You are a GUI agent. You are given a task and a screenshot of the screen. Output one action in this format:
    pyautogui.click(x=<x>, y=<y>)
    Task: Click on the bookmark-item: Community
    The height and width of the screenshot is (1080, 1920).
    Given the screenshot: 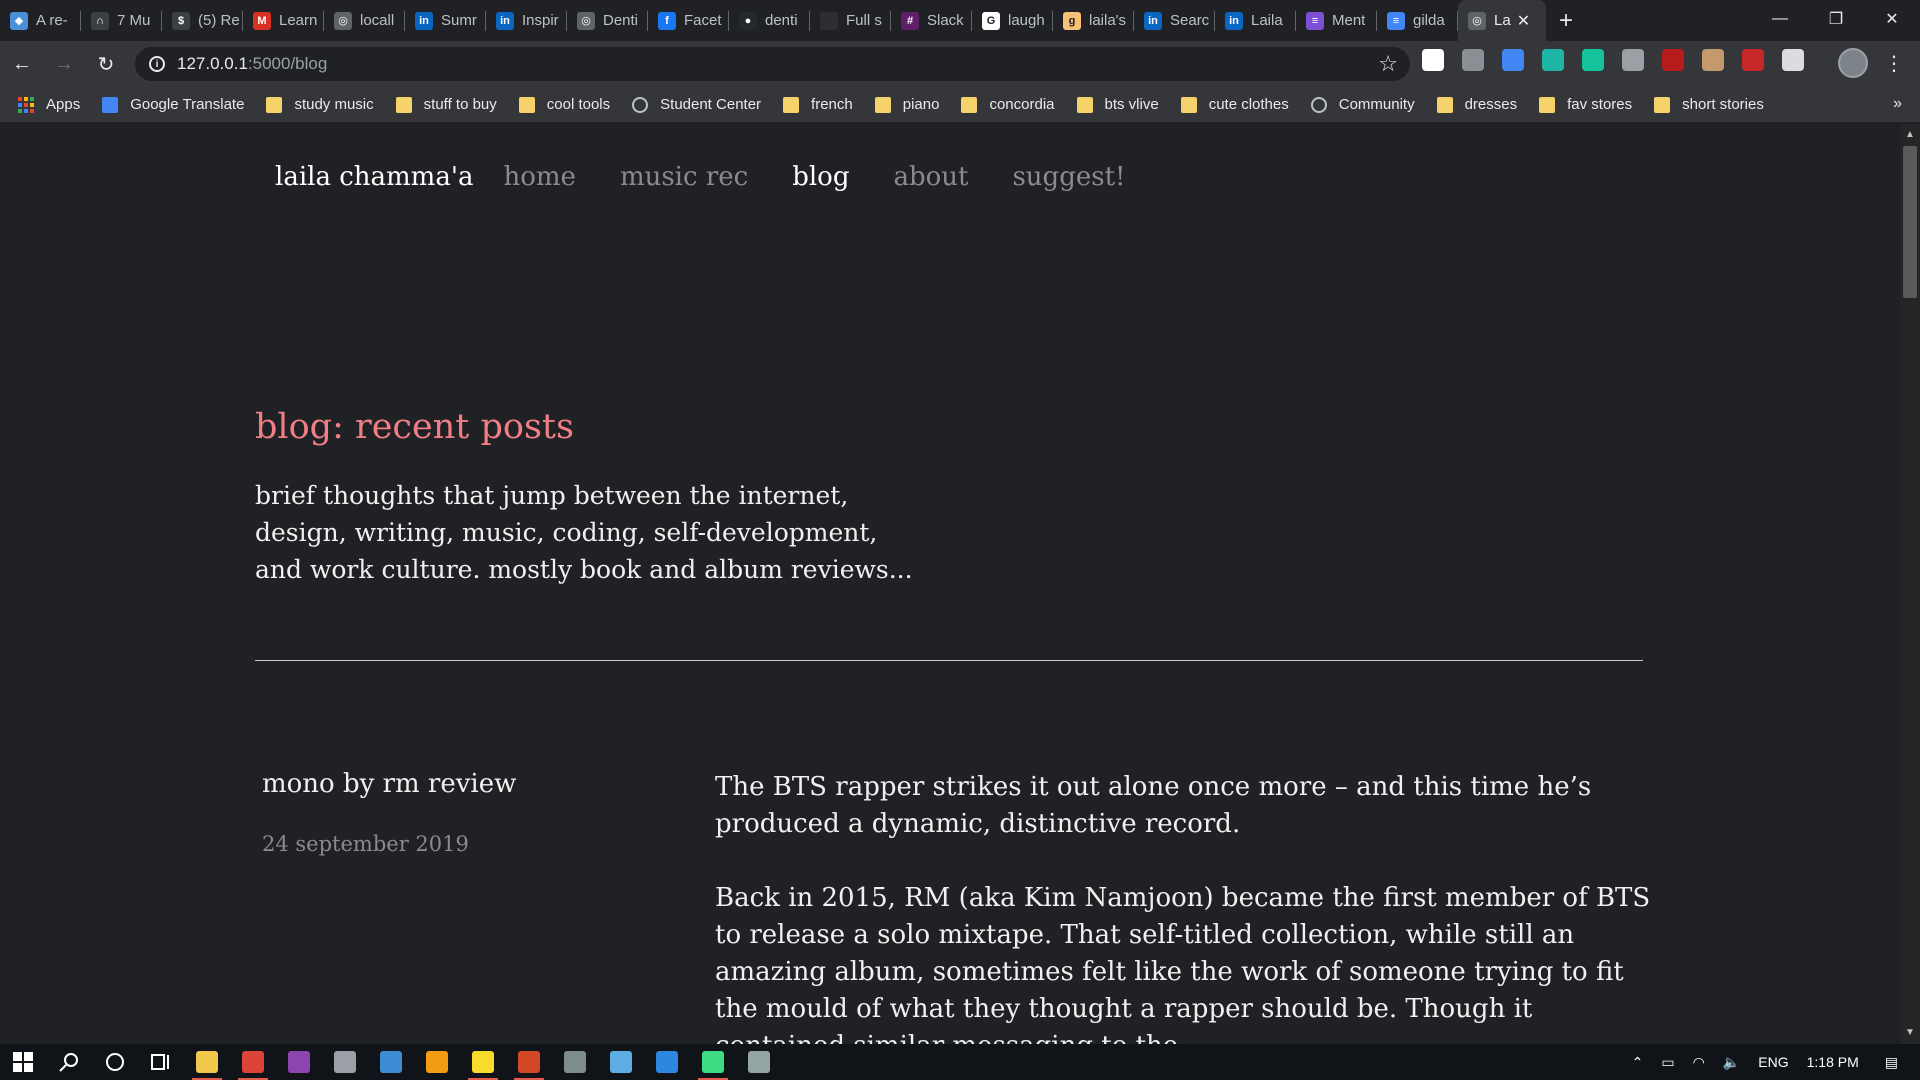 What is the action you would take?
    pyautogui.click(x=1362, y=104)
    